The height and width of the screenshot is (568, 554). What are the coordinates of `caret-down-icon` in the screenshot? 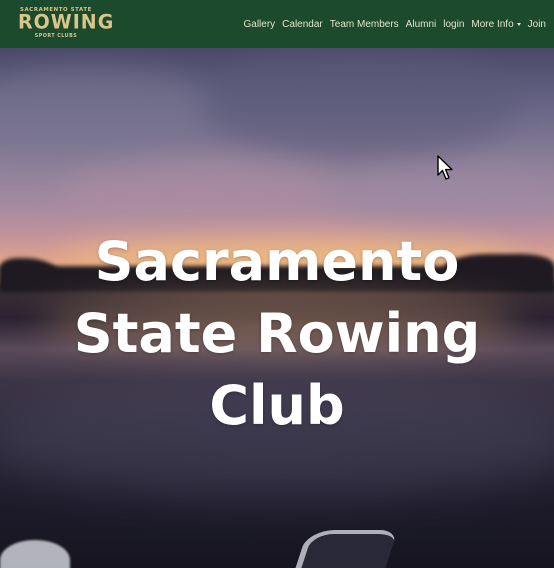 It's located at (518, 24).